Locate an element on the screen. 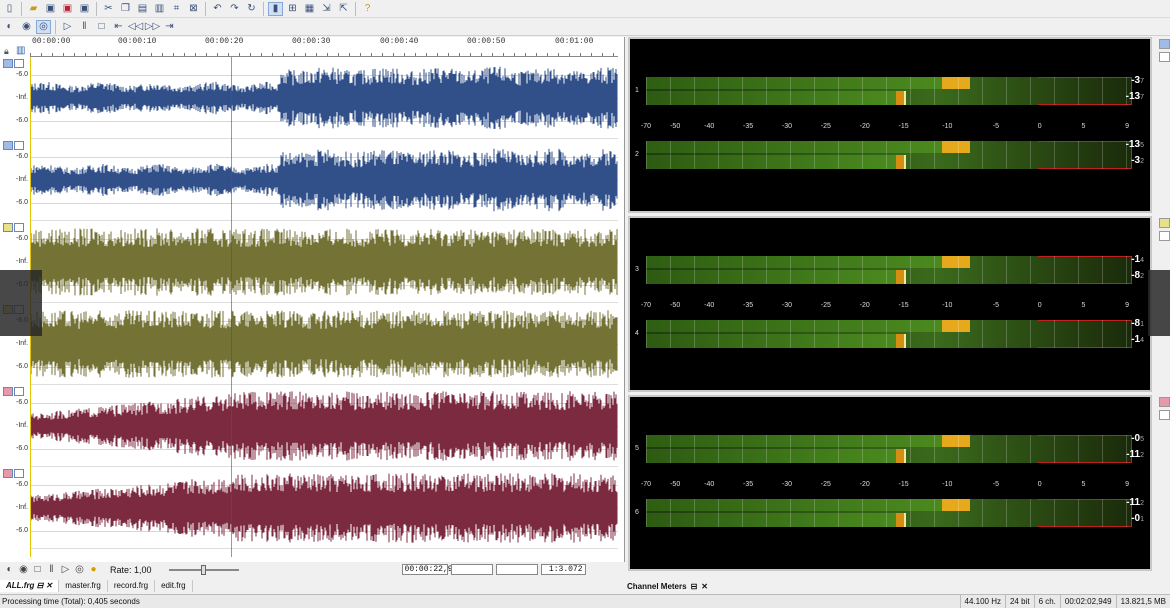 This screenshot has width=1170, height=608. meters-tab-label: Channel Meters is located at coordinates (657, 586).